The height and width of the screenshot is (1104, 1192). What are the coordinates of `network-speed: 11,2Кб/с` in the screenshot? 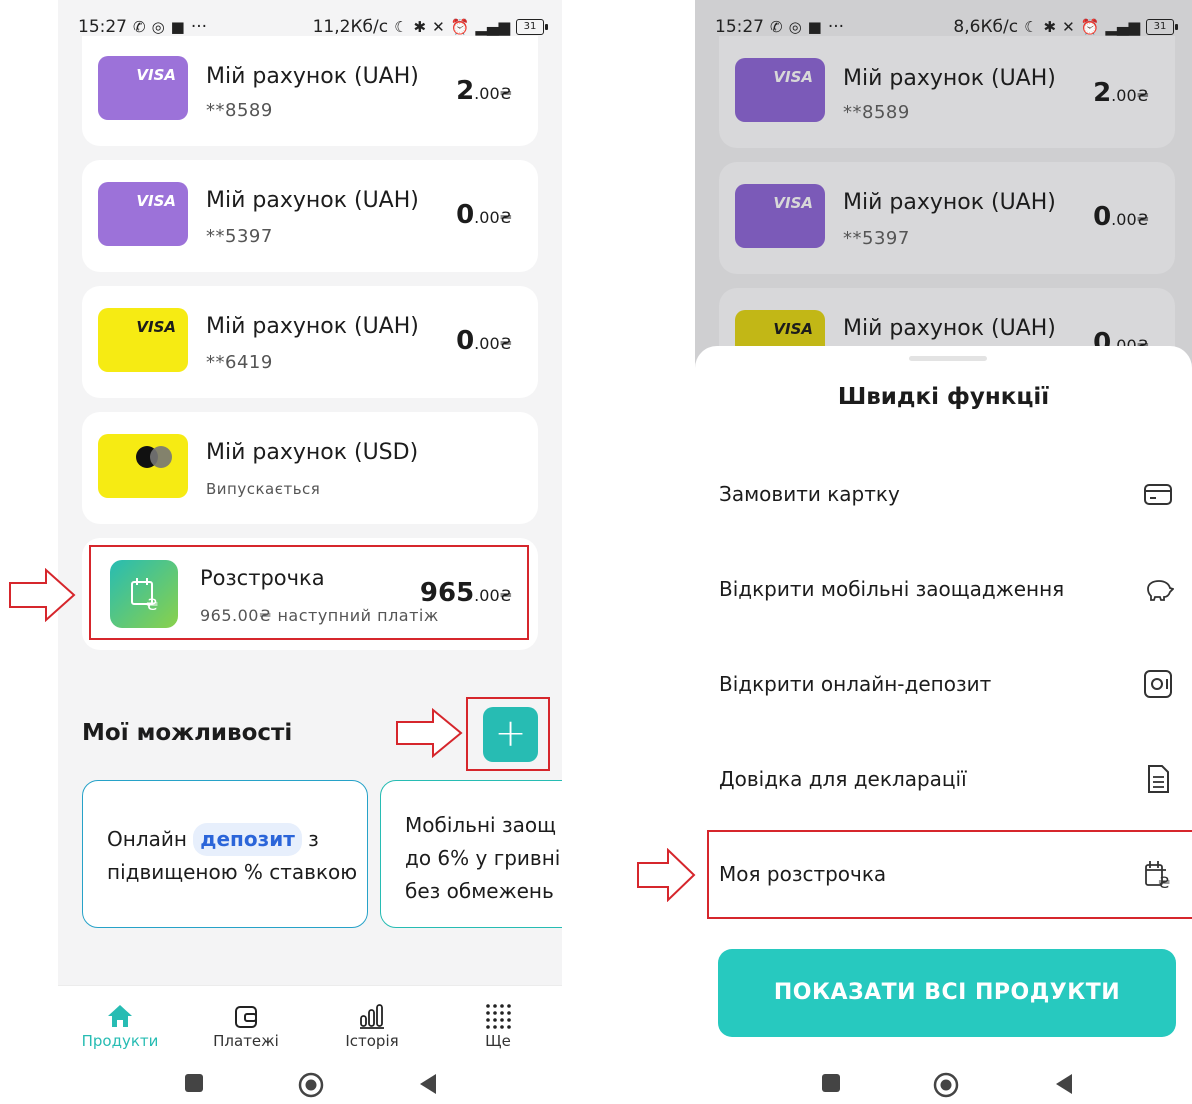 It's located at (350, 27).